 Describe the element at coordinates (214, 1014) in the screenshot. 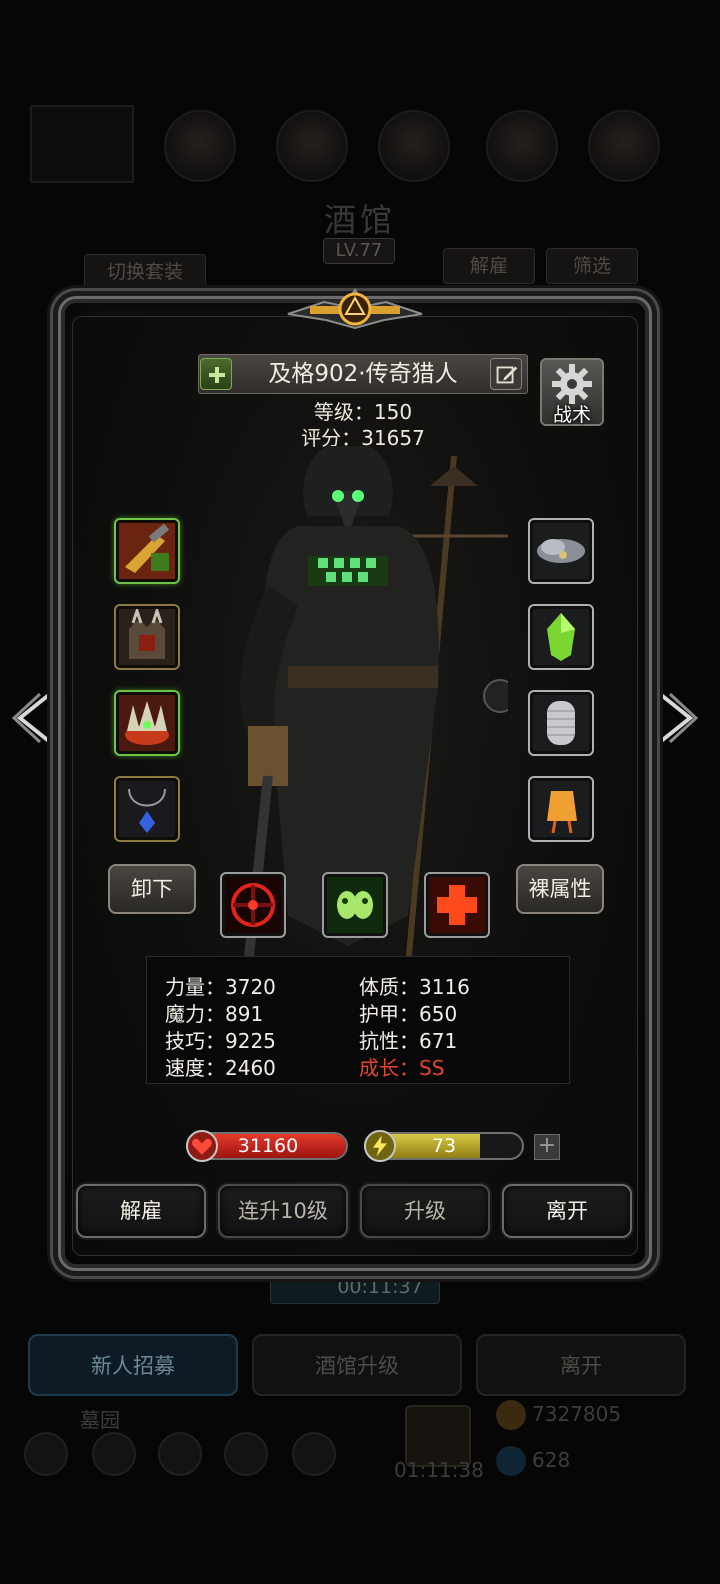

I see `stat-magic: 魔力：891` at that location.